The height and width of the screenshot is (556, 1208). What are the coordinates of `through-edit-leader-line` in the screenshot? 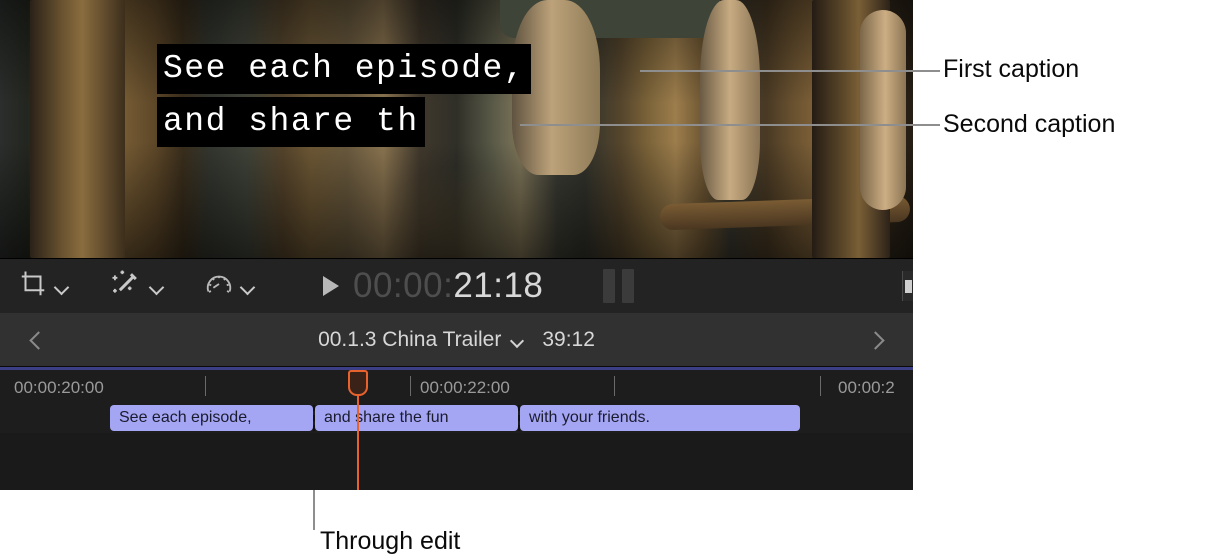 It's located at (314, 510).